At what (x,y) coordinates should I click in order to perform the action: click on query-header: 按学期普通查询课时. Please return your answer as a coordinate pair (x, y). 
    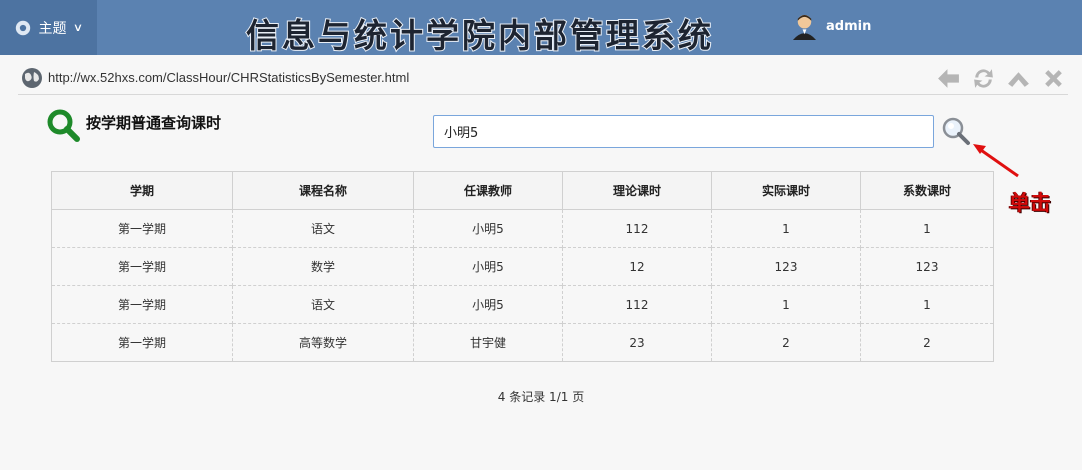
    Looking at the image, I should click on (133, 125).